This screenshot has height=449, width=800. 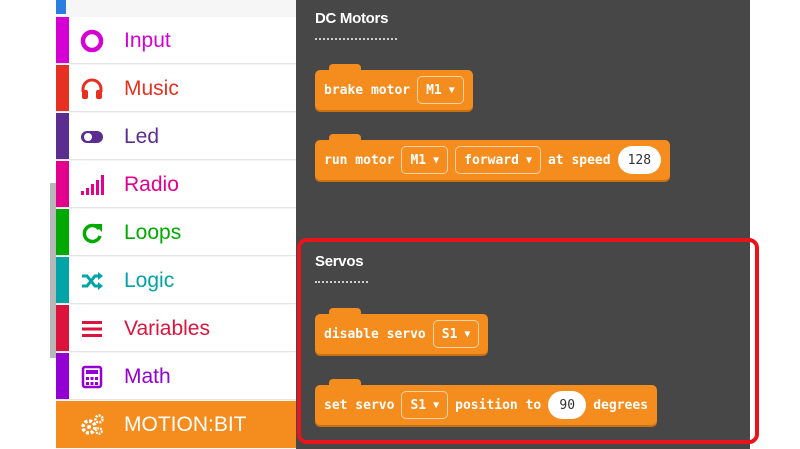 What do you see at coordinates (153, 232) in the screenshot?
I see `category-label: Loops` at bounding box center [153, 232].